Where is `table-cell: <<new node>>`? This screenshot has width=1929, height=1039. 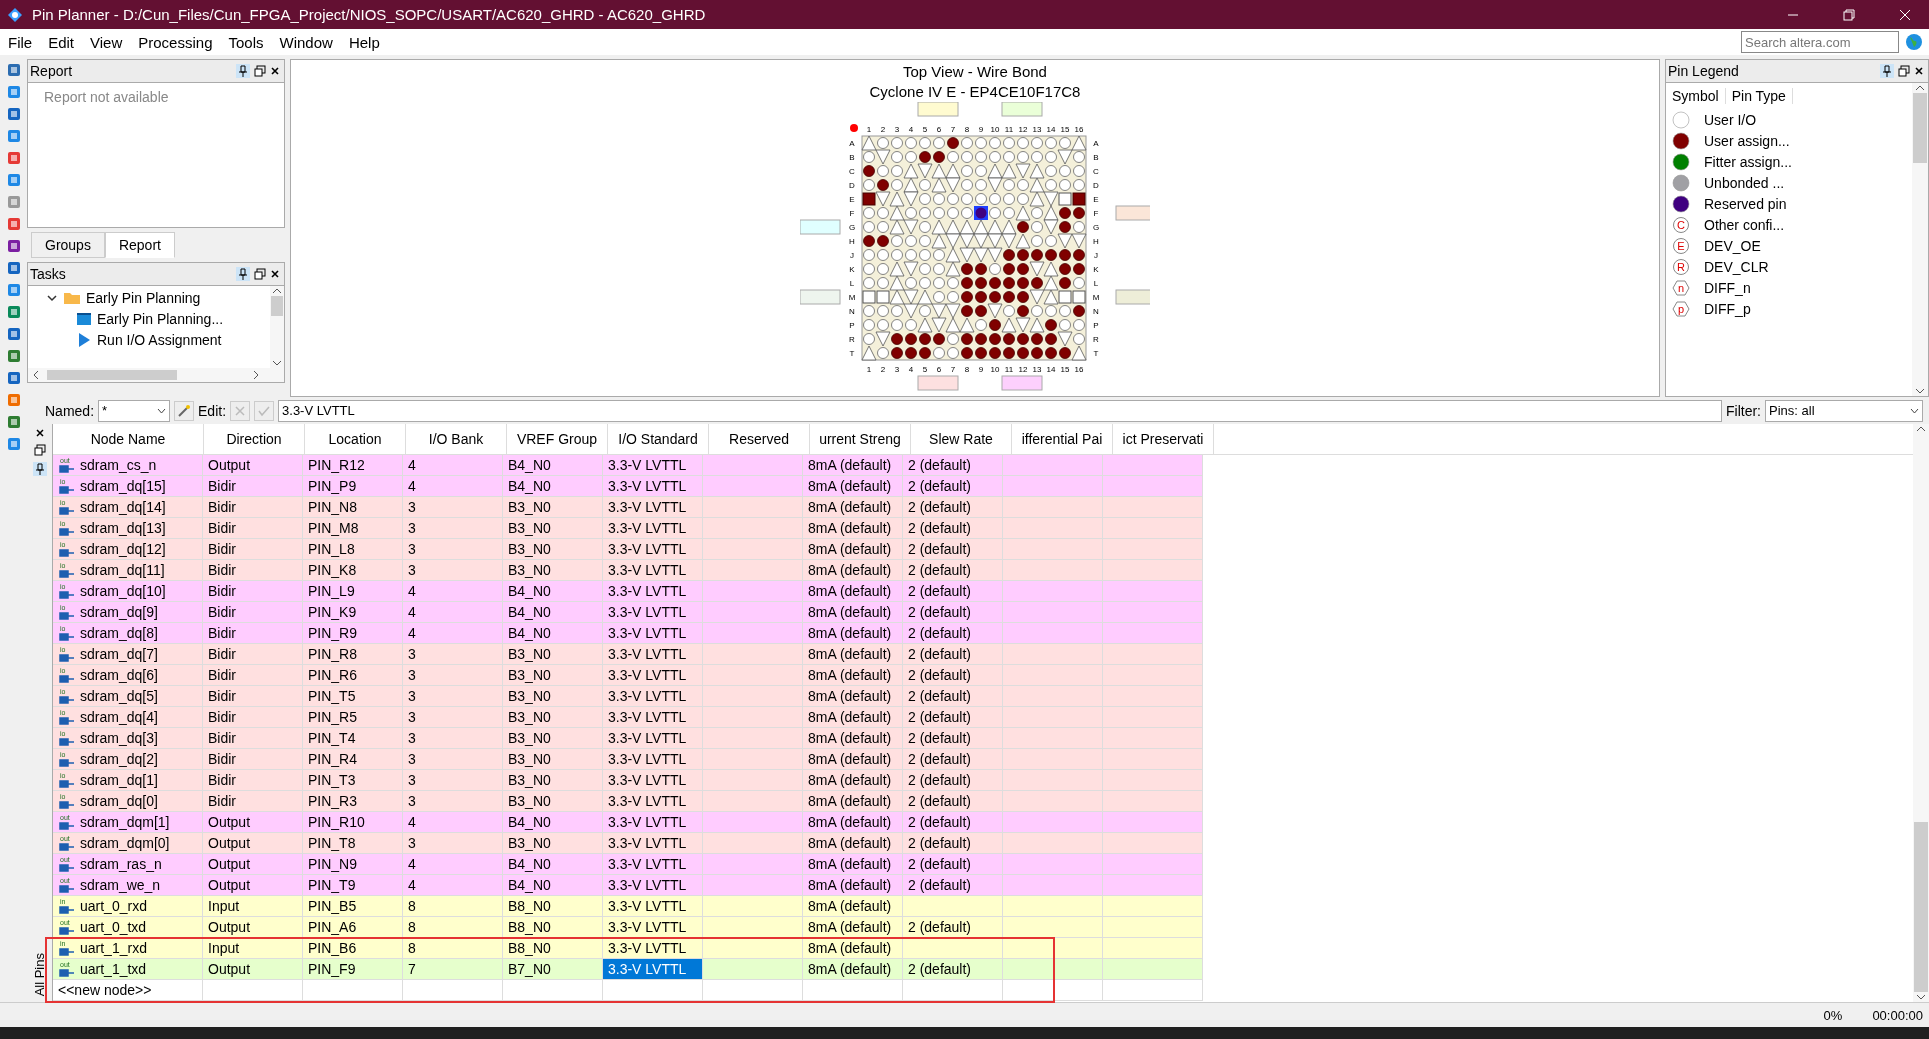
table-cell: <<new node>> is located at coordinates (128, 990).